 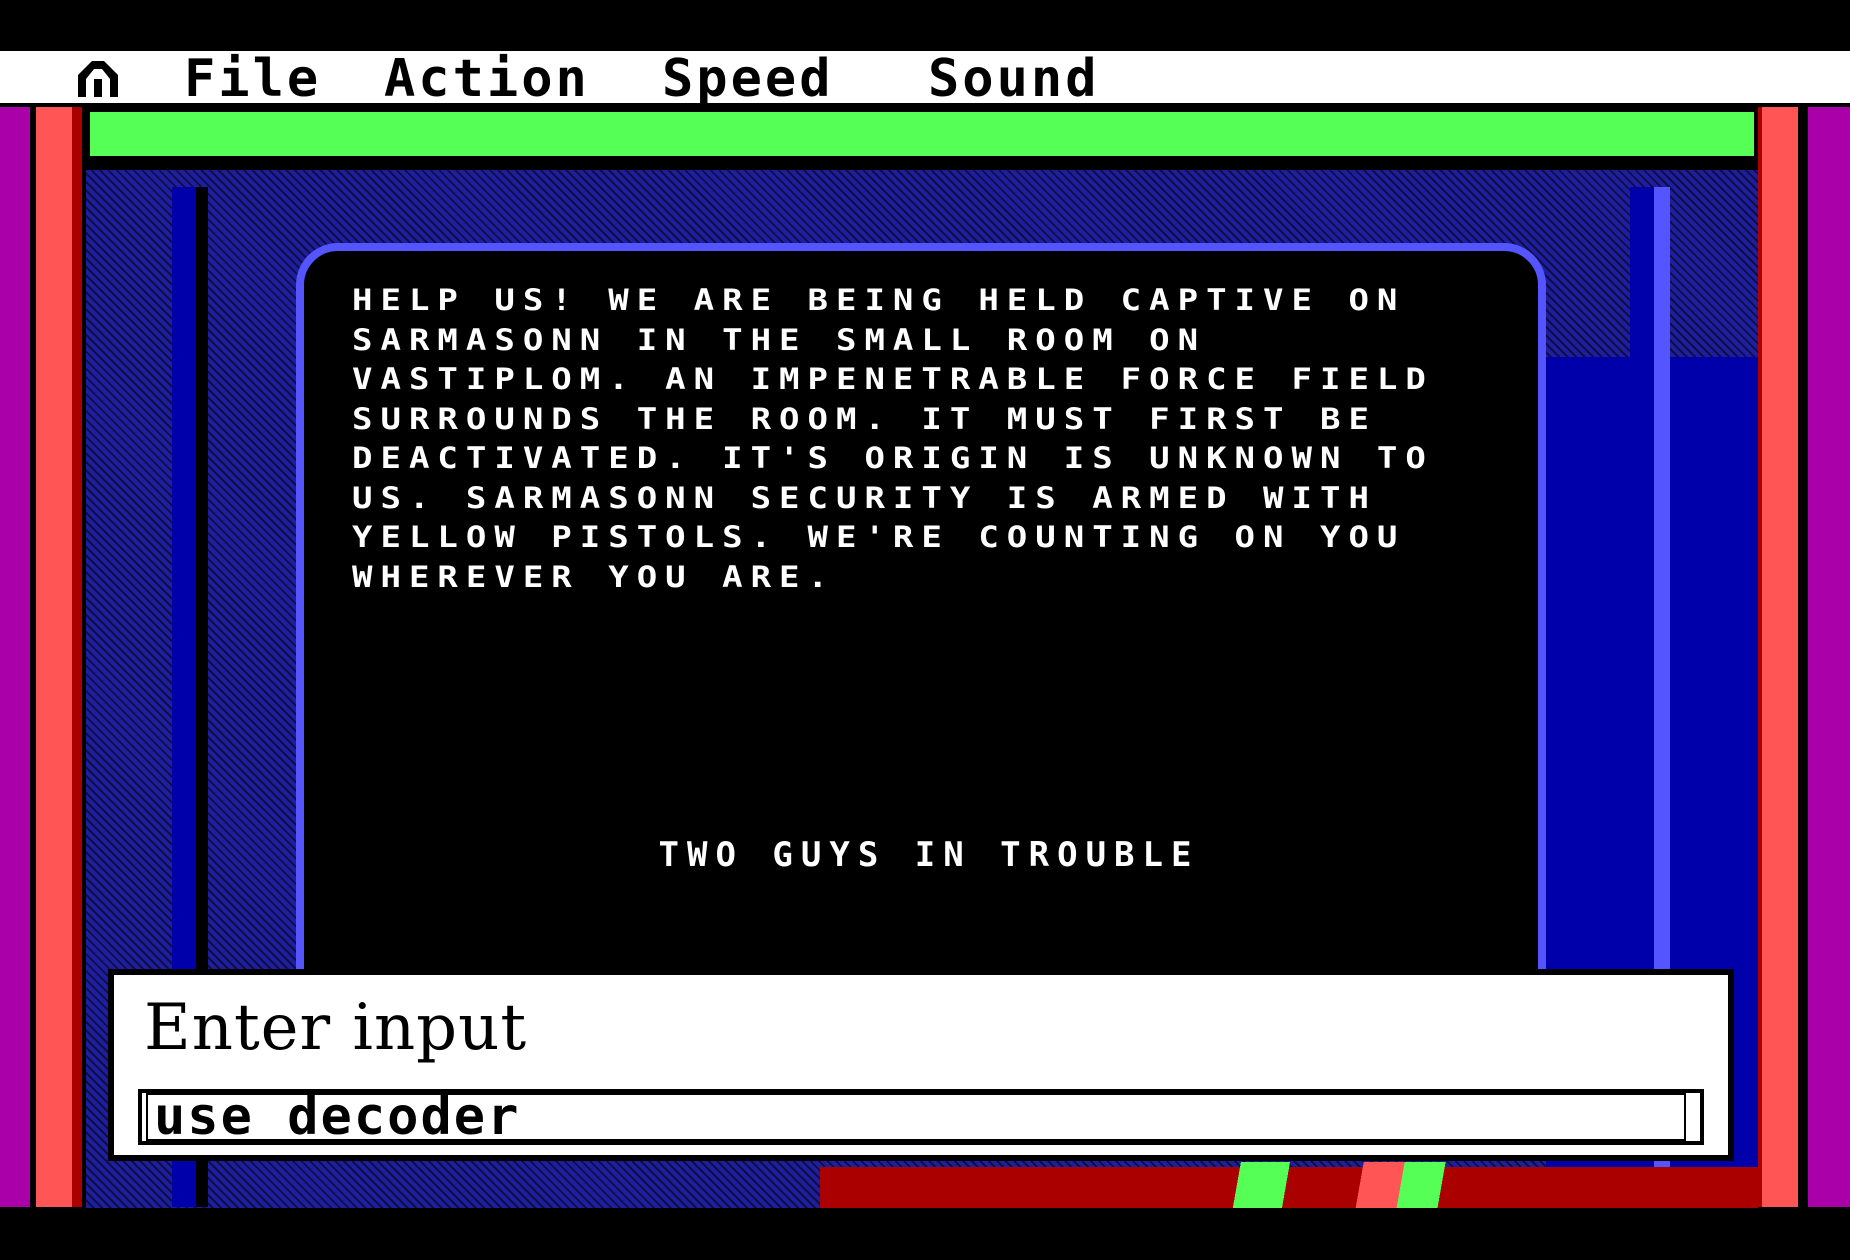 I want to click on green-ceiling-panel, so click(x=922, y=134).